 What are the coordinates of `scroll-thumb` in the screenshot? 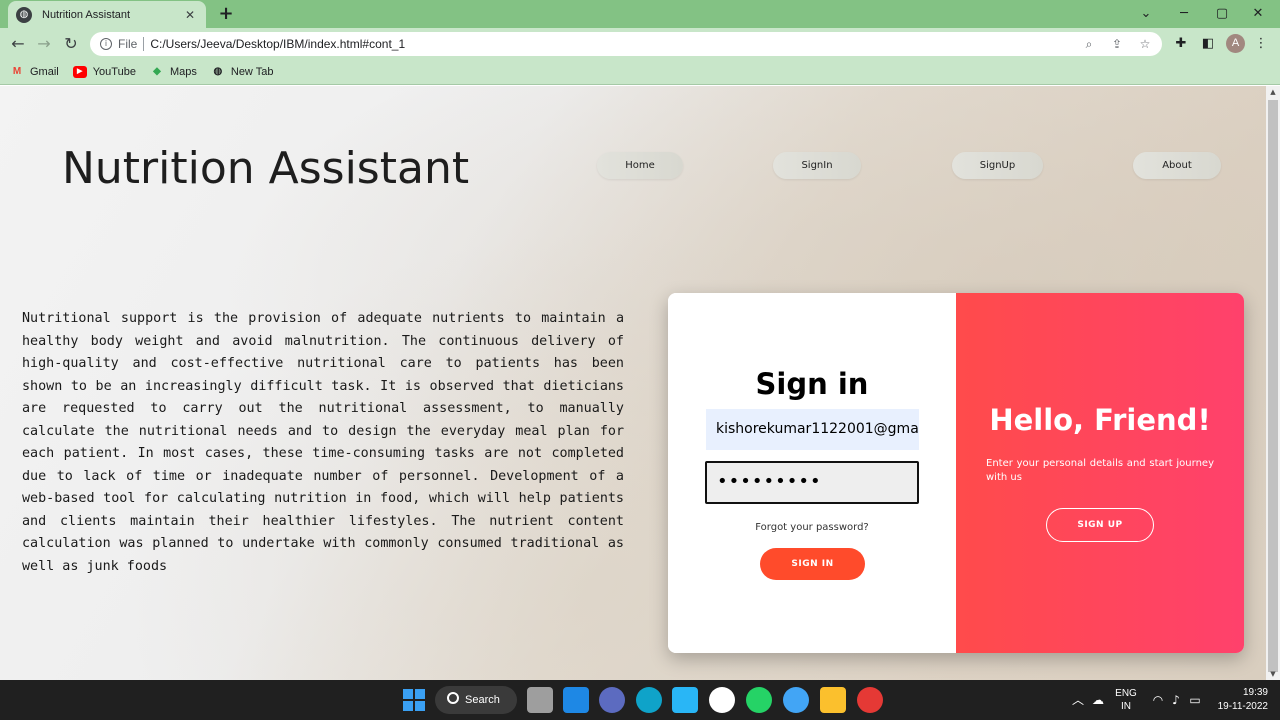 It's located at (1273, 386).